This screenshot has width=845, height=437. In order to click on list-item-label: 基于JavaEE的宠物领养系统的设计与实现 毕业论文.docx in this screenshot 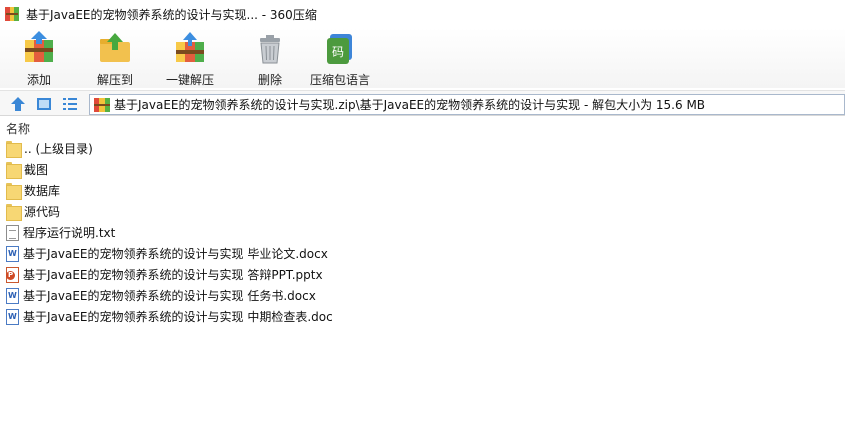, I will do `click(175, 254)`.